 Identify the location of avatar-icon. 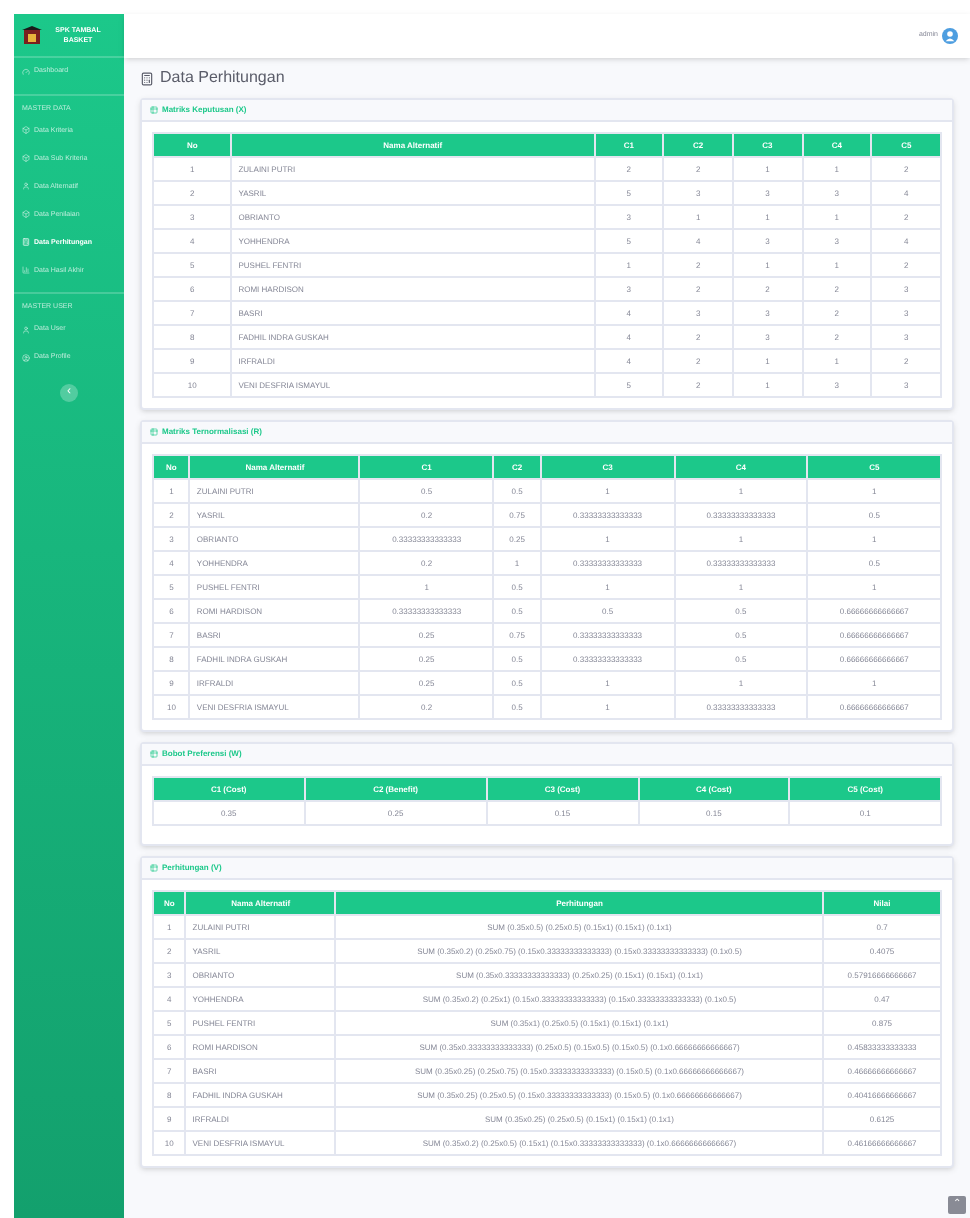
(950, 36).